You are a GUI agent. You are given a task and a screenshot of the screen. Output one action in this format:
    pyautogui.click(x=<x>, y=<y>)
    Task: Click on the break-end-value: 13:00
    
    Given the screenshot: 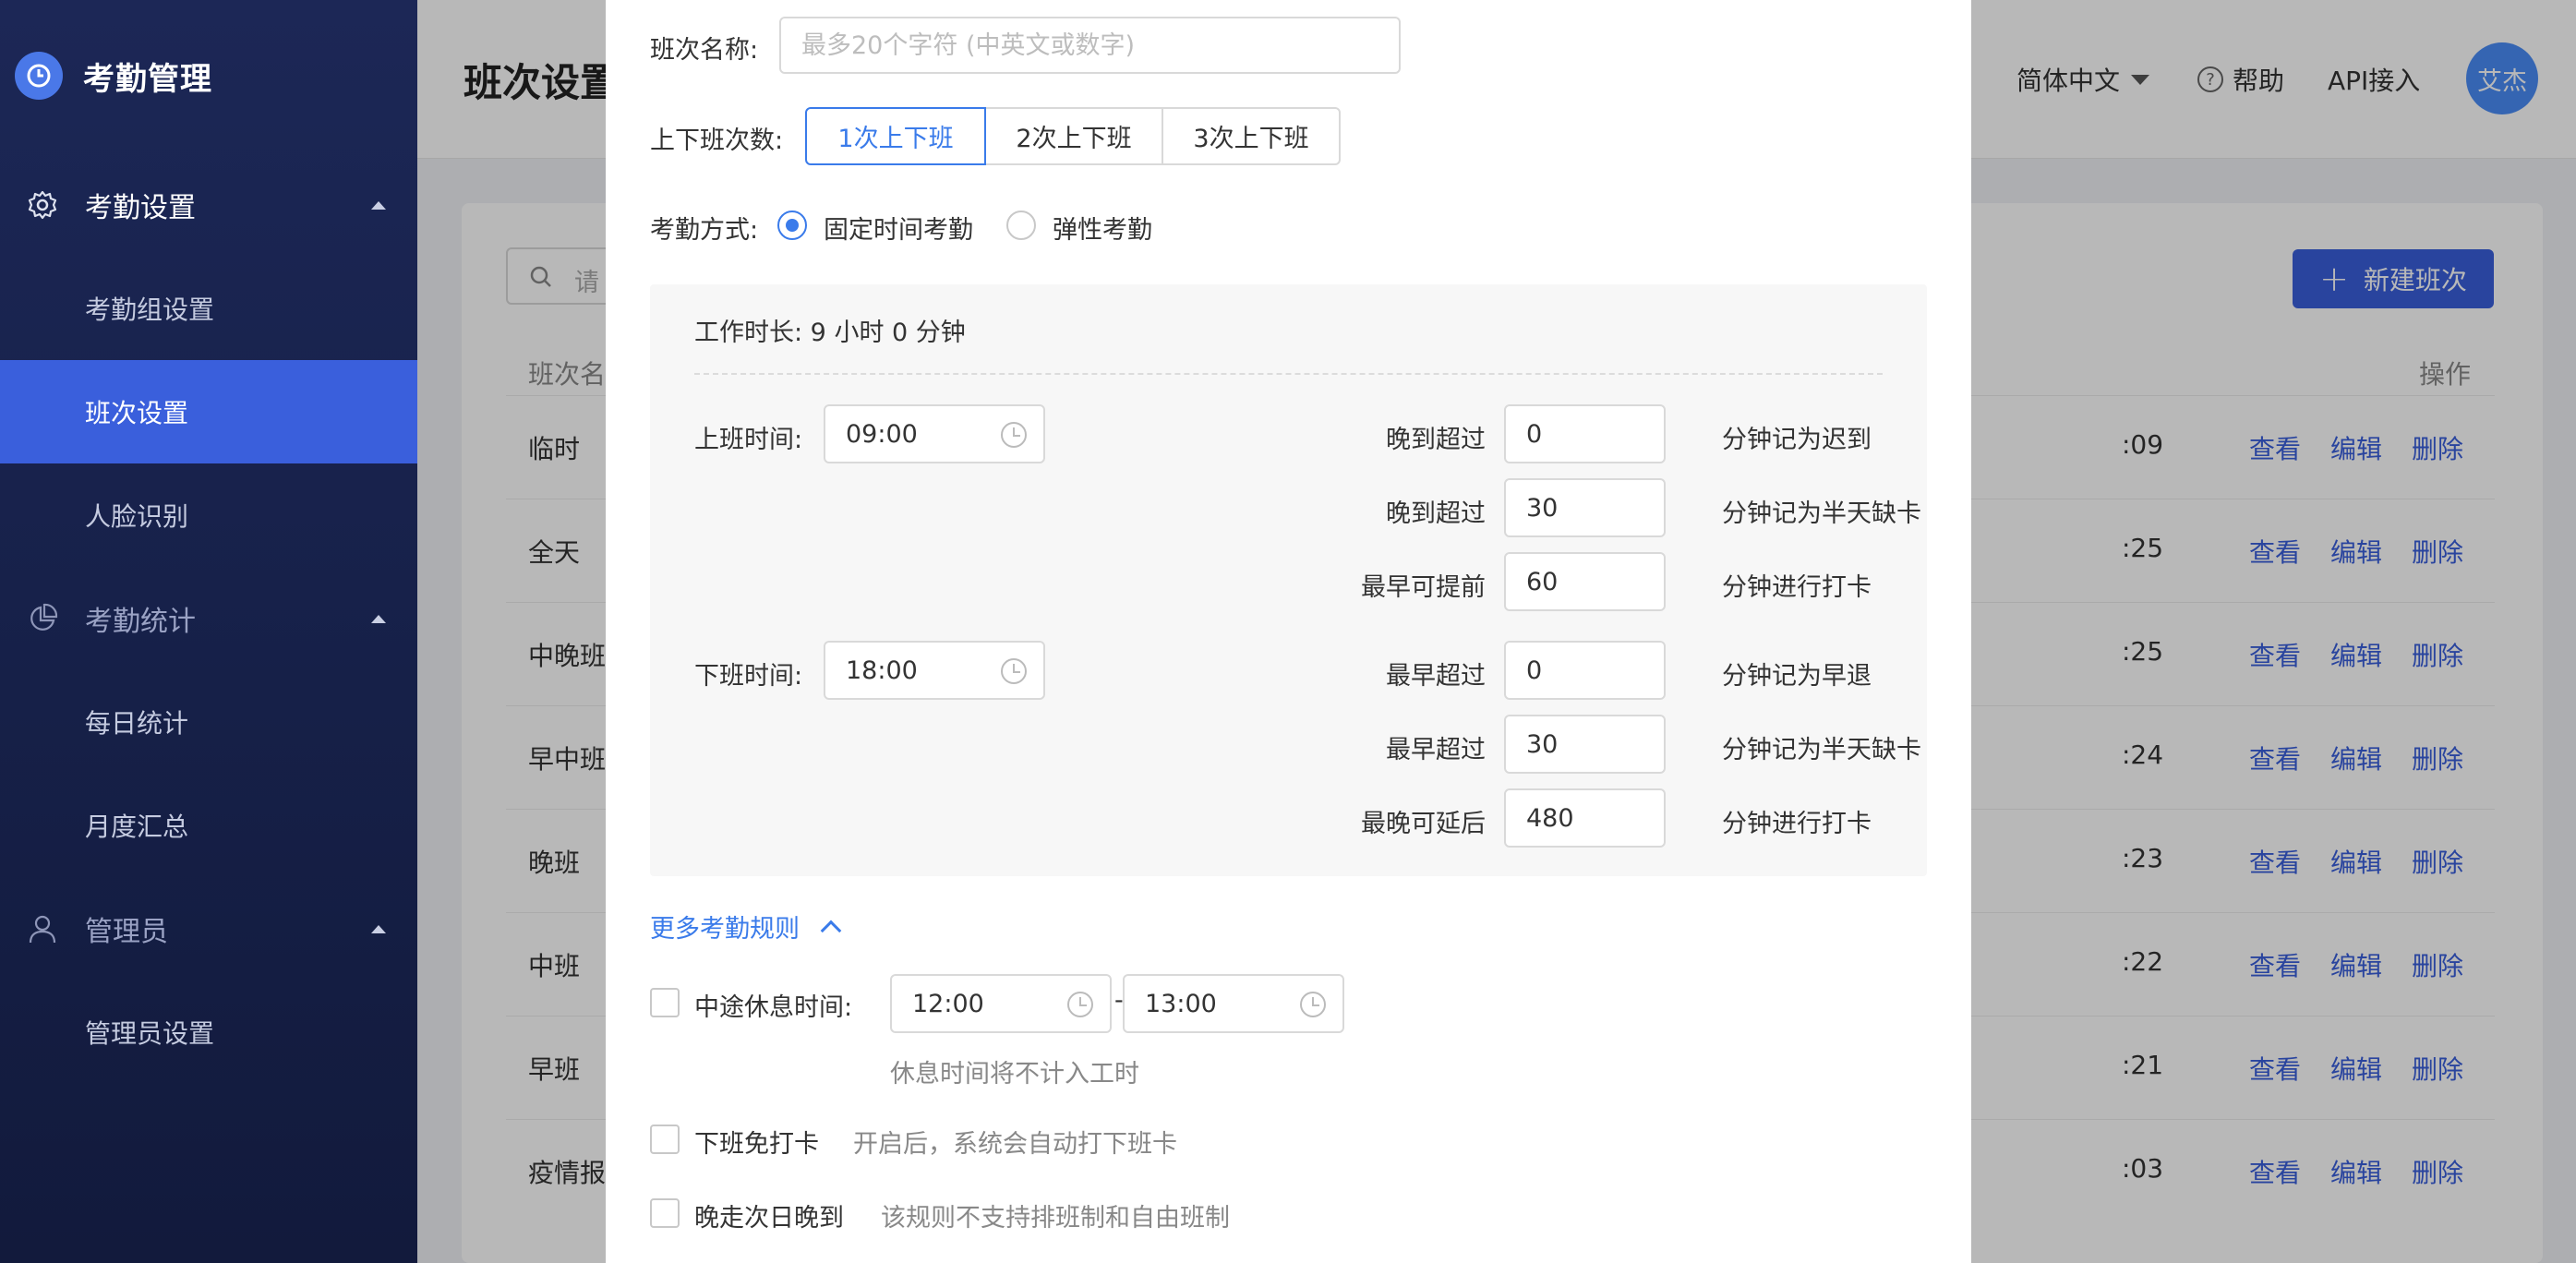 What is the action you would take?
    pyautogui.click(x=1181, y=1003)
    